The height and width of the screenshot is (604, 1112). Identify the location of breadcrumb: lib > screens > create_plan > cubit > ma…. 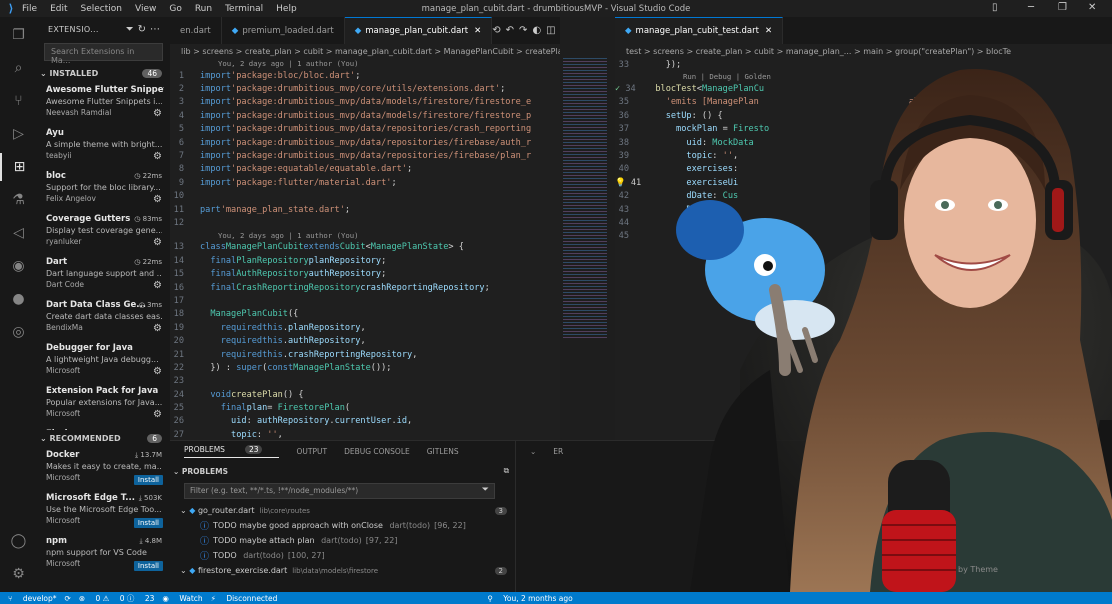
(365, 51).